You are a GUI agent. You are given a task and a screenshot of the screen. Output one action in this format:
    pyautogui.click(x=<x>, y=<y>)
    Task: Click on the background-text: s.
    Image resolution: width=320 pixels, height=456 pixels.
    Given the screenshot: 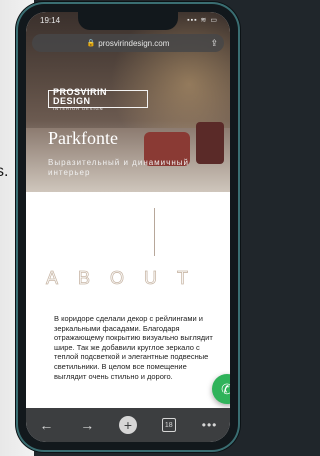 What is the action you would take?
    pyautogui.click(x=4, y=171)
    